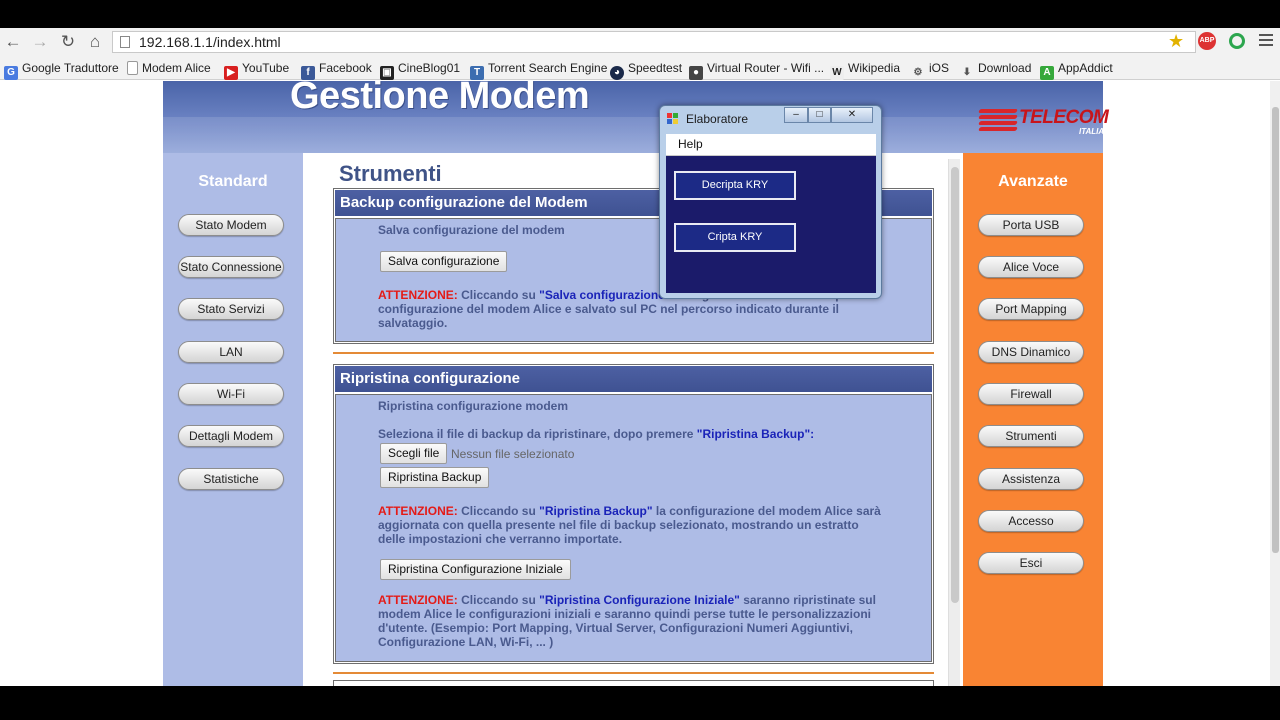  What do you see at coordinates (1031, 352) in the screenshot?
I see `nav-dns-dinamico: DNS Dinamico` at bounding box center [1031, 352].